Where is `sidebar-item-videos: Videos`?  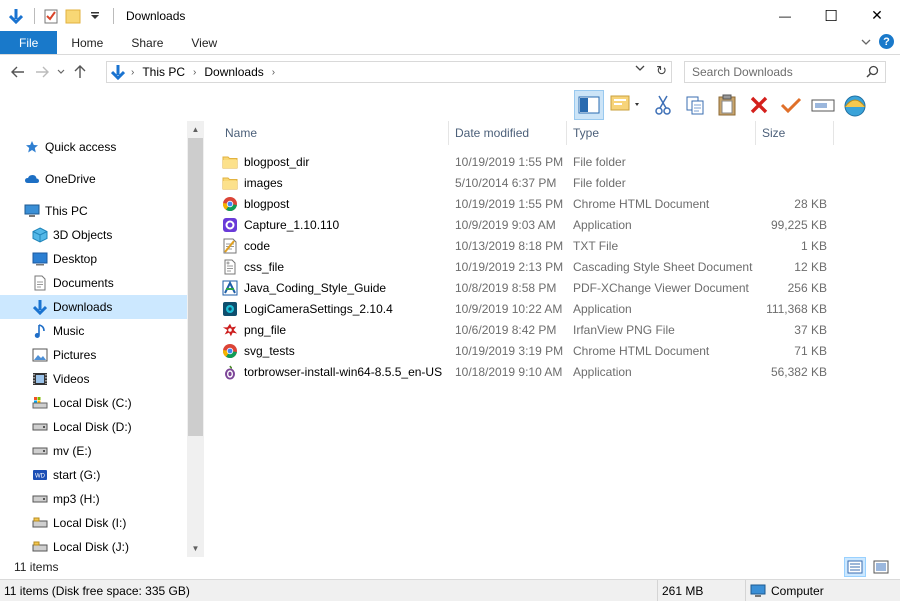
sidebar-item-videos: Videos is located at coordinates (93, 379).